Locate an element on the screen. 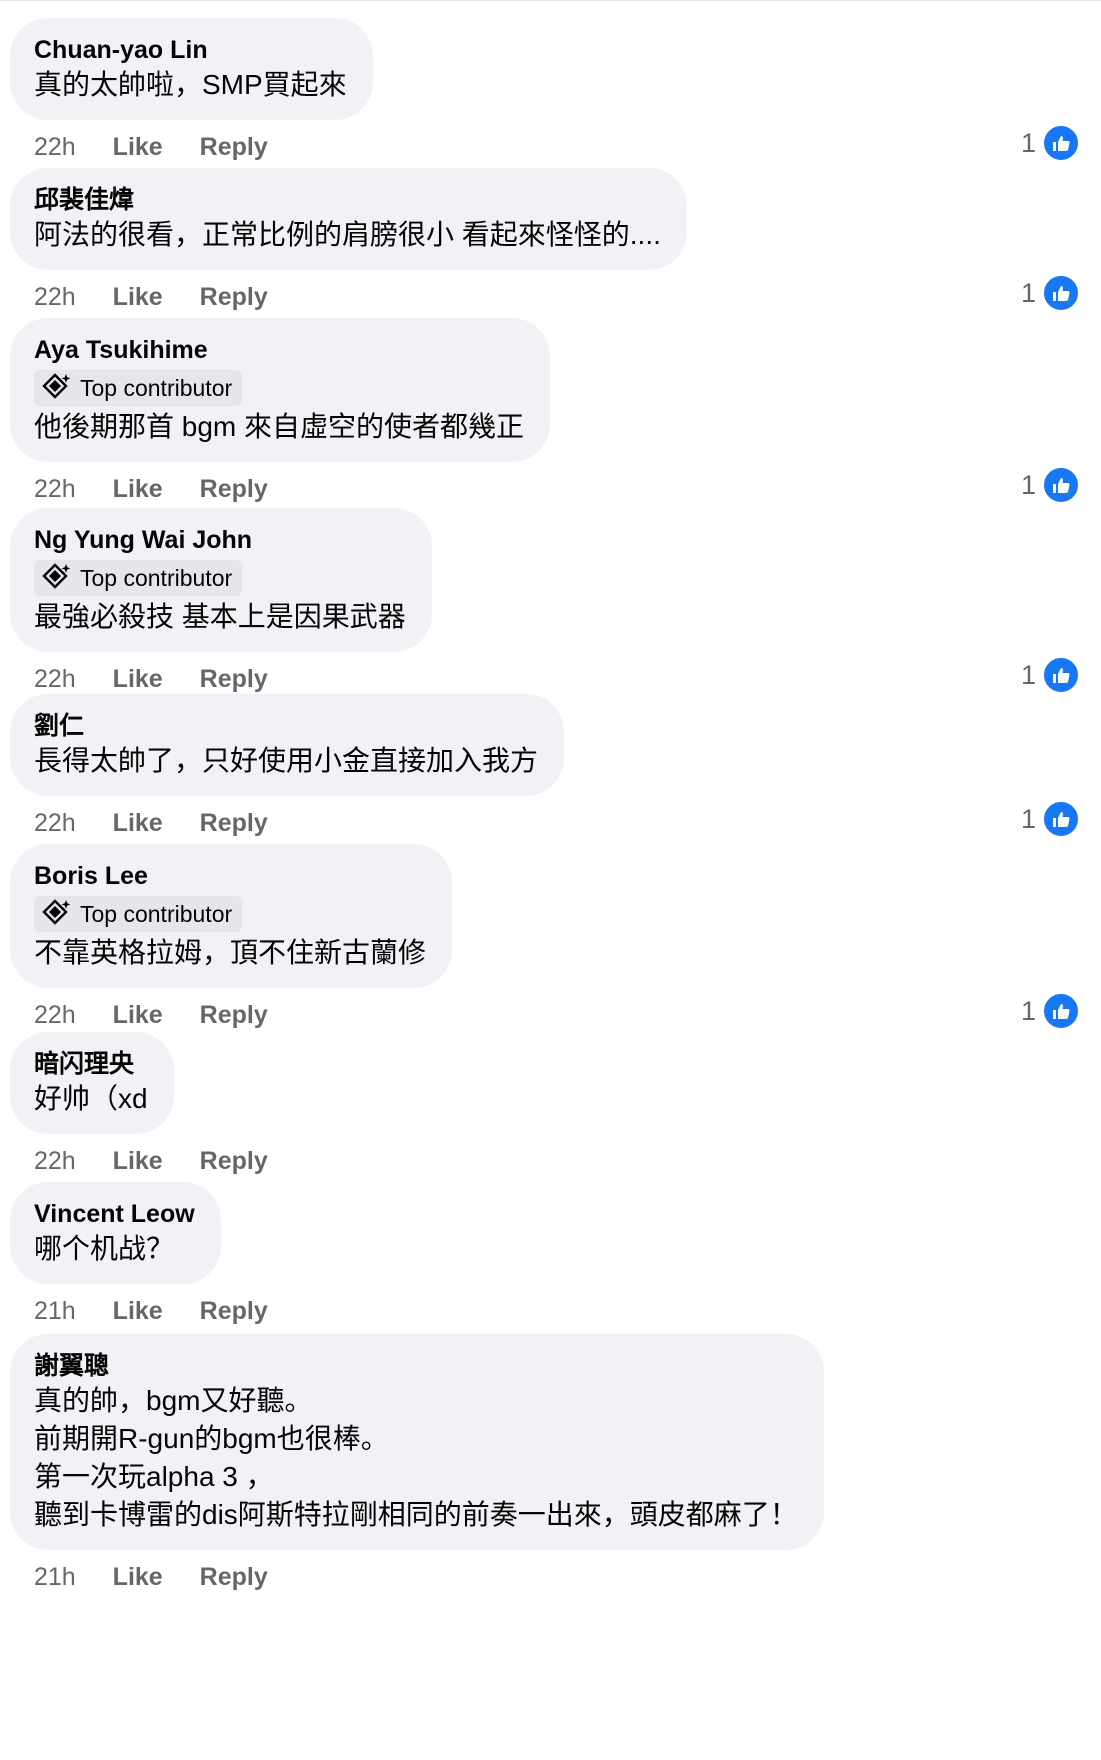 Image resolution: width=1101 pixels, height=1760 pixels. comment-author: 邱裴佳煒 is located at coordinates (347, 200).